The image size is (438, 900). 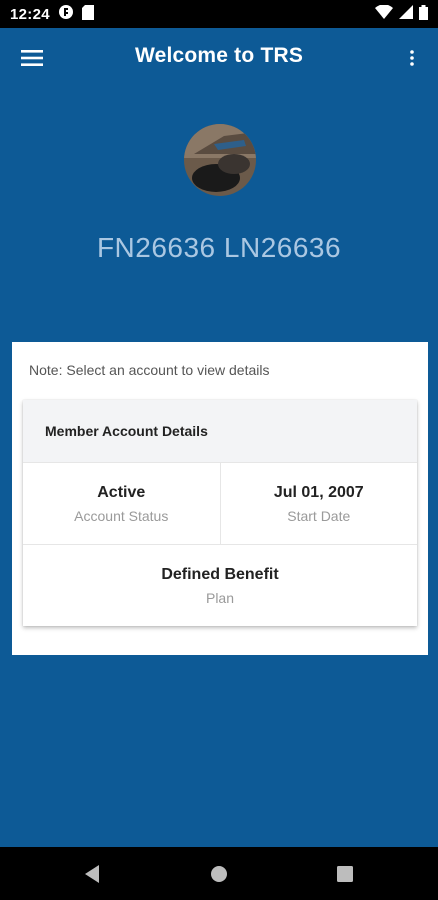 I want to click on system-nav-bar, so click(x=219, y=873).